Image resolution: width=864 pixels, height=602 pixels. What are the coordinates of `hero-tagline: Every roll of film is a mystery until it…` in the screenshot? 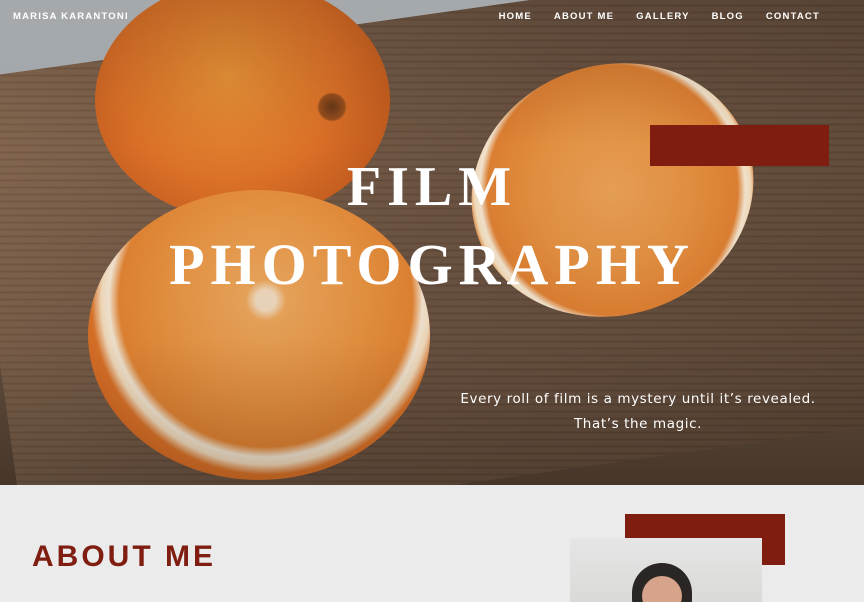 It's located at (638, 412).